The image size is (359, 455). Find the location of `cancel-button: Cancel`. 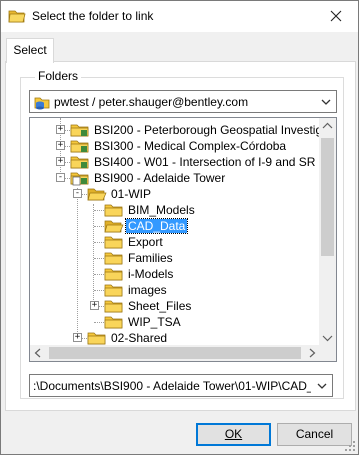

cancel-button: Cancel is located at coordinates (314, 434).